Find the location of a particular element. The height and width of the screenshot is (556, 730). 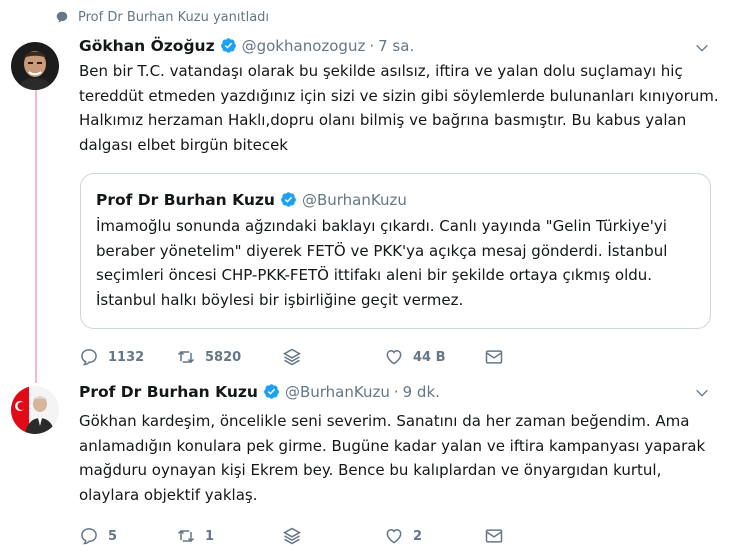

tweet2-author-name: Prof Dr Burhan Kuzu is located at coordinates (168, 392).